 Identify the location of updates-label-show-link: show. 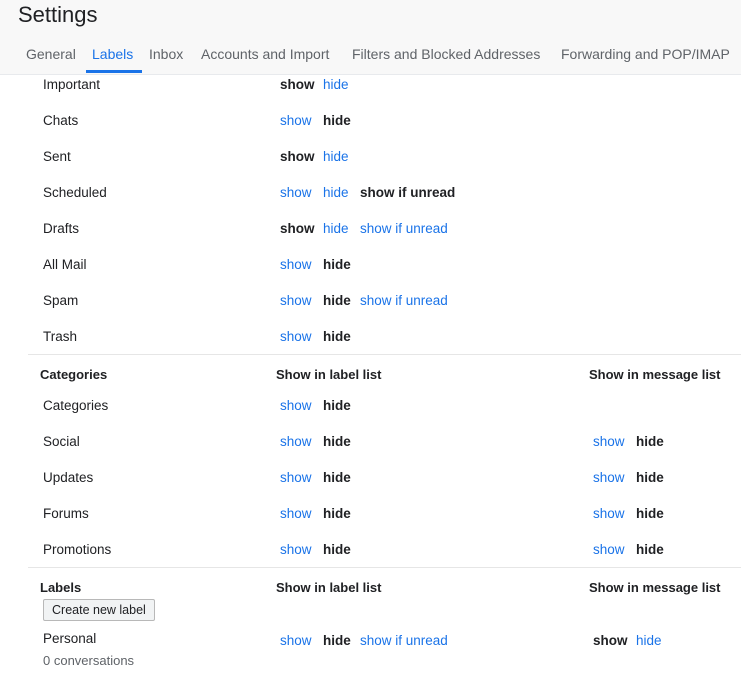
(296, 477).